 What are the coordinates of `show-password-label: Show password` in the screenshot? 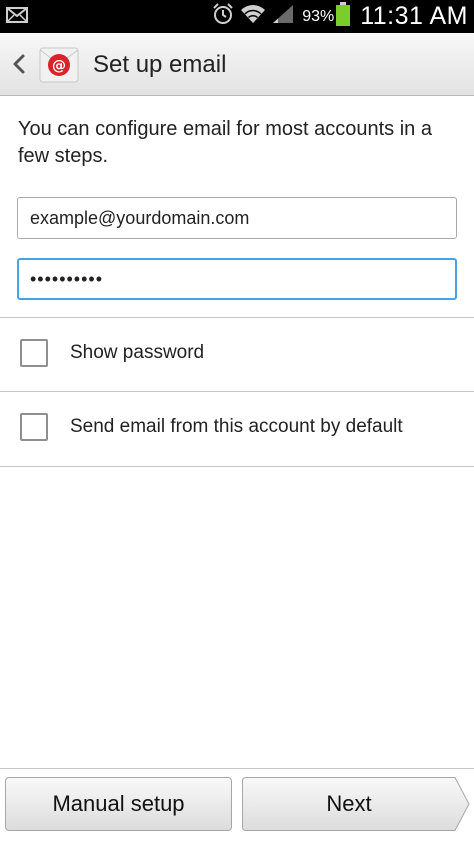 It's located at (137, 352).